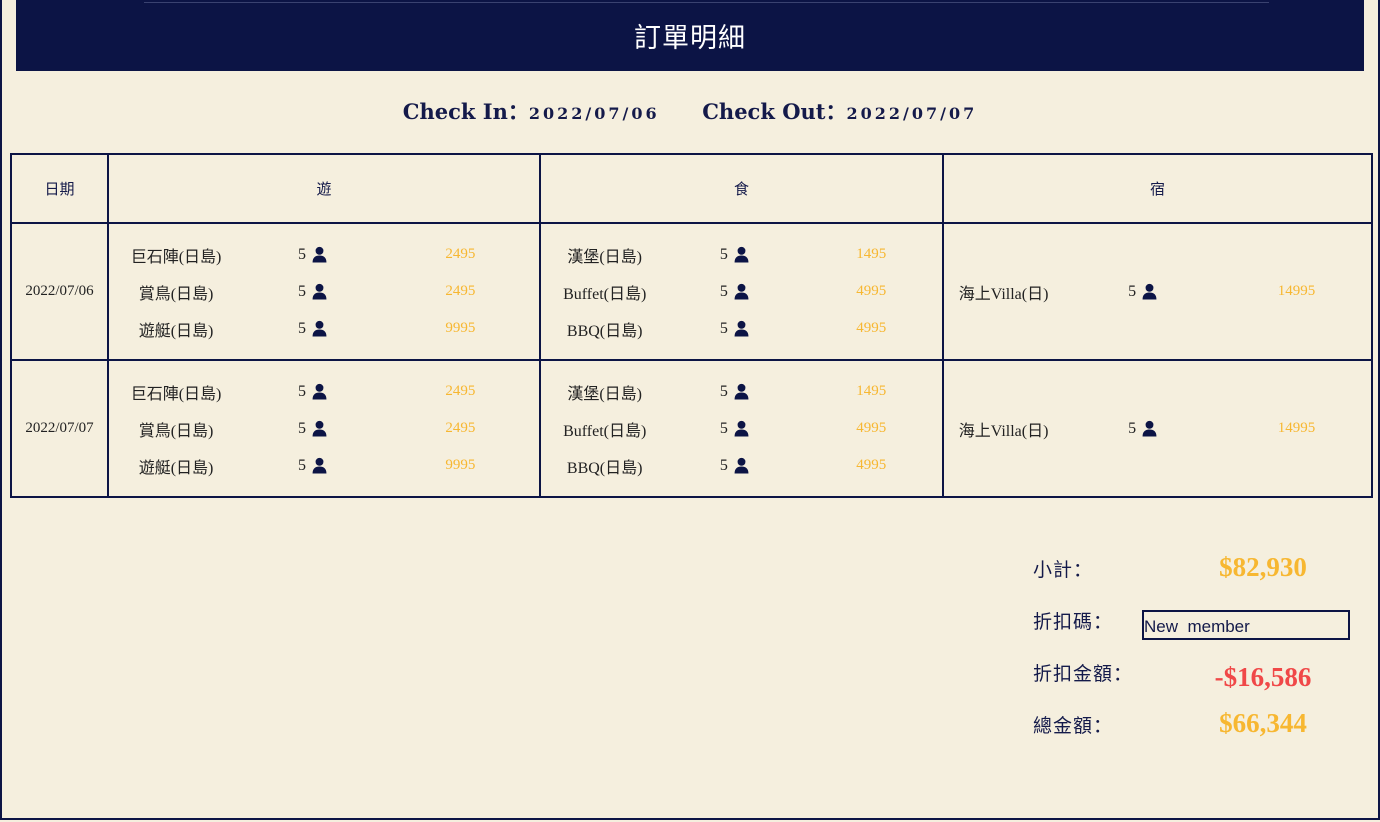 The width and height of the screenshot is (1380, 822). I want to click on cell-you: 巨石陣(日島) 5 2495 賞鳥(日島) 5 2495 遊艇(日島) 5 9995, so click(324, 291).